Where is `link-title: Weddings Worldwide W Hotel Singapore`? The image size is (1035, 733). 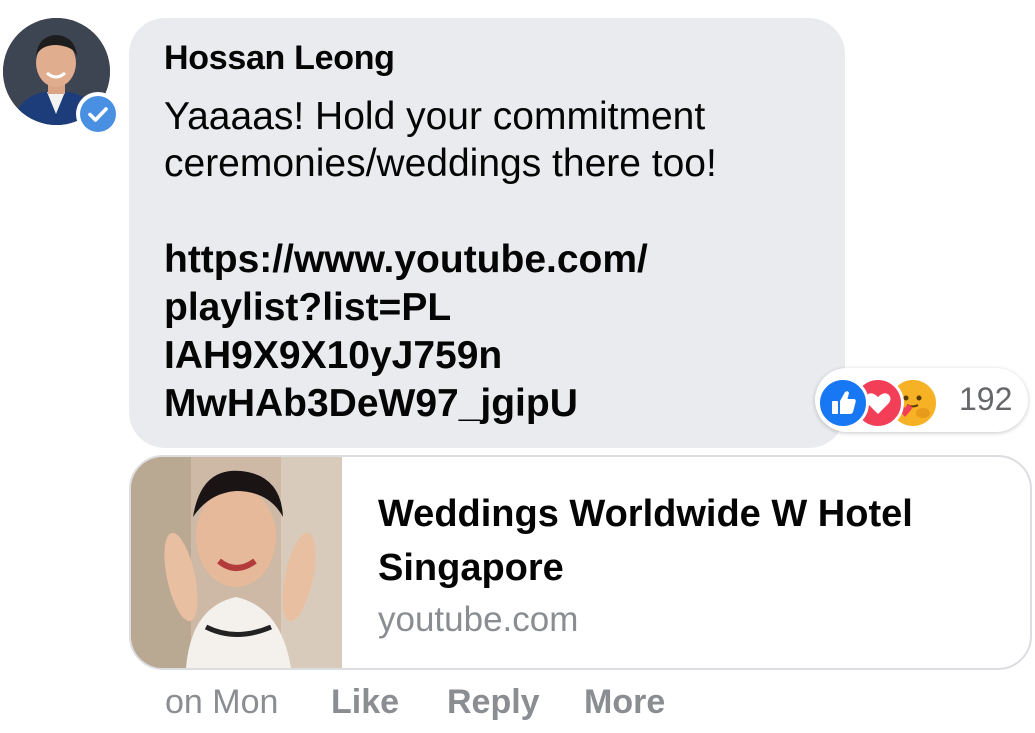 link-title: Weddings Worldwide W Hotel Singapore is located at coordinates (688, 541).